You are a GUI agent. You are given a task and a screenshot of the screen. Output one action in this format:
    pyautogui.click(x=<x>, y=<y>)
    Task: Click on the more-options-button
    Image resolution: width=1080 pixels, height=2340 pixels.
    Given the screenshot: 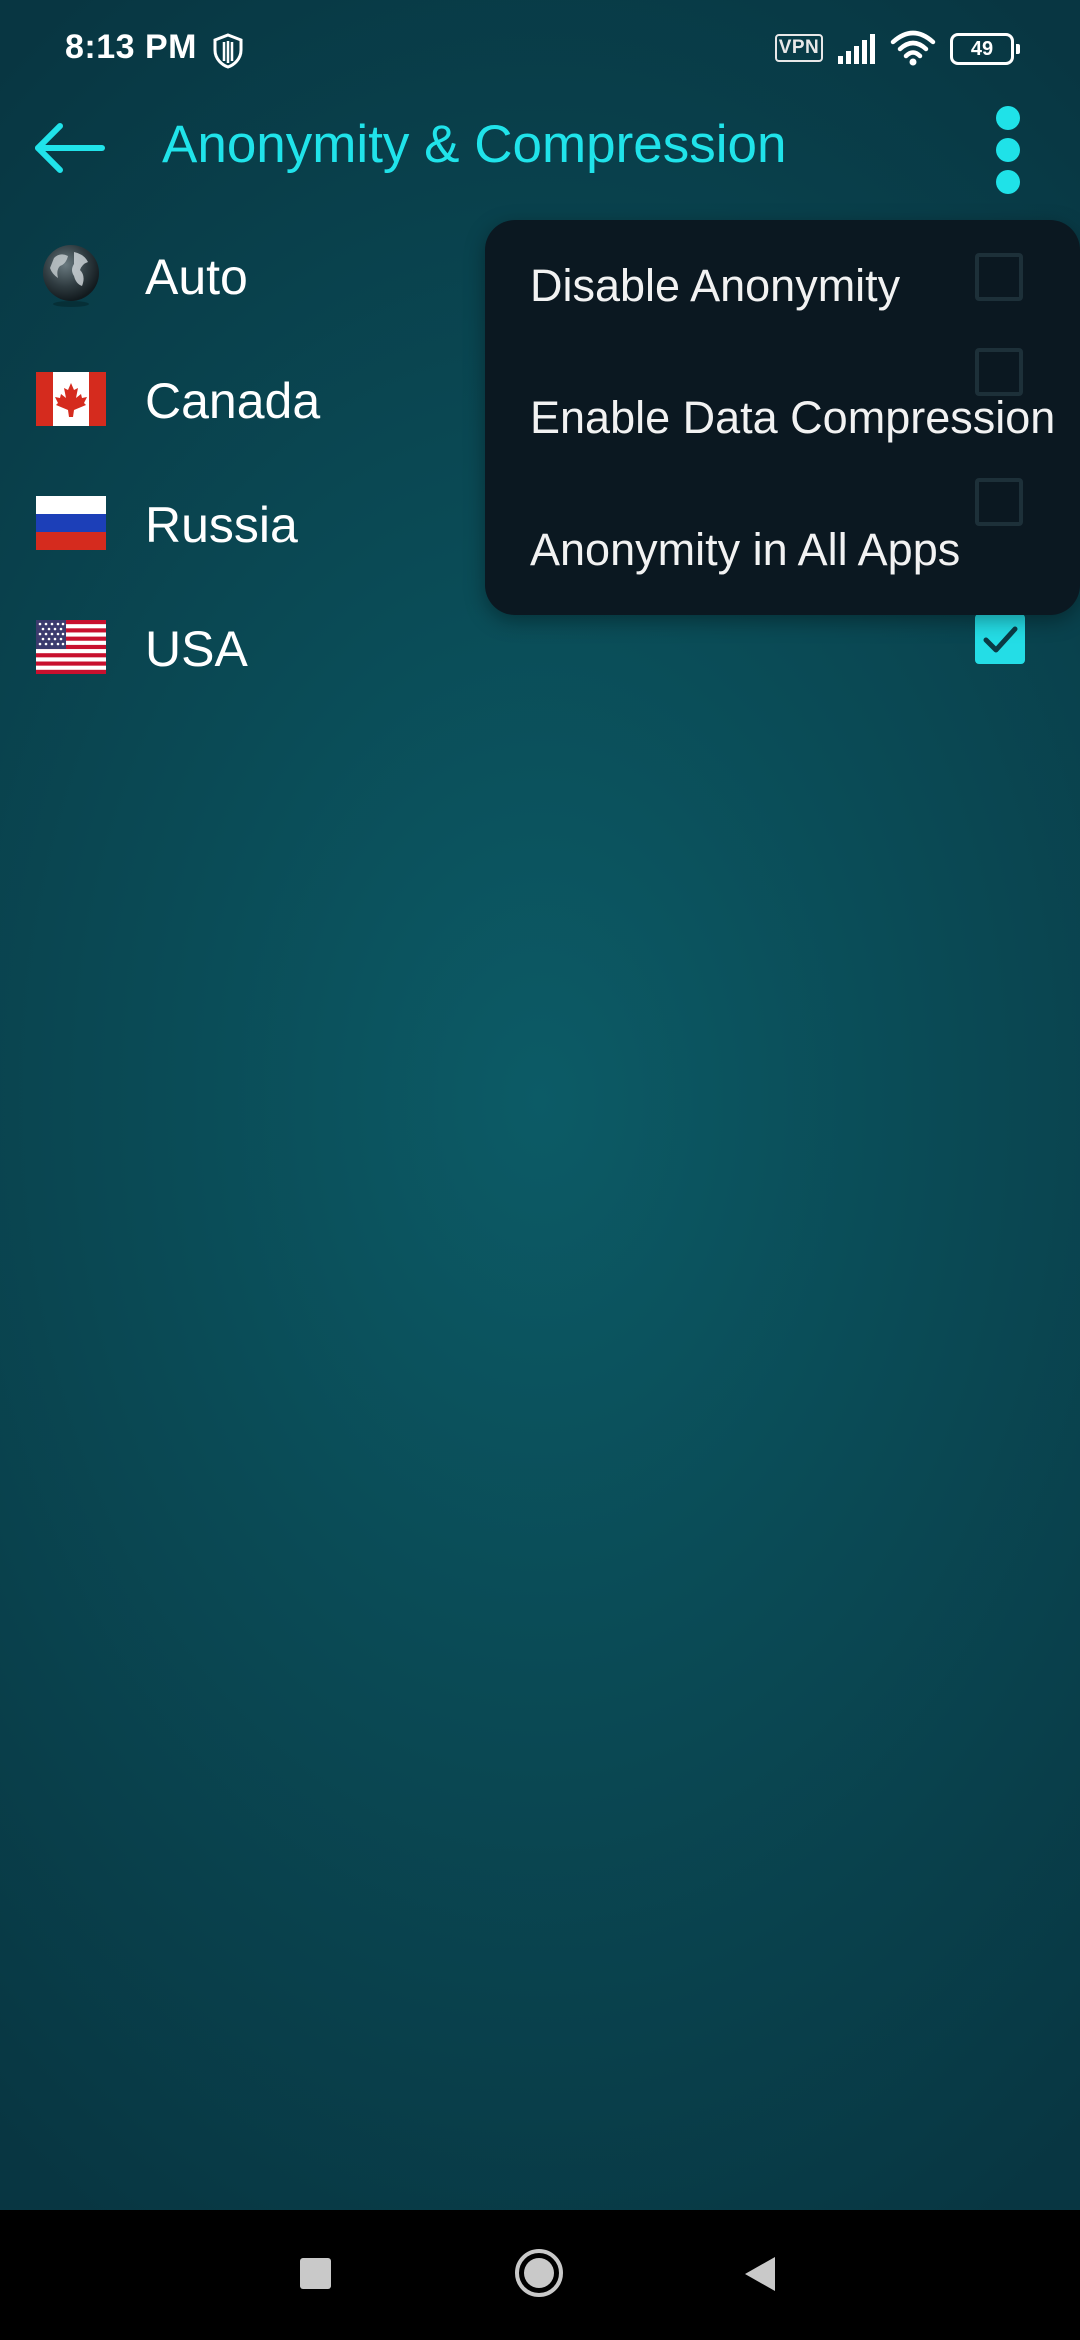 What is the action you would take?
    pyautogui.click(x=1008, y=150)
    